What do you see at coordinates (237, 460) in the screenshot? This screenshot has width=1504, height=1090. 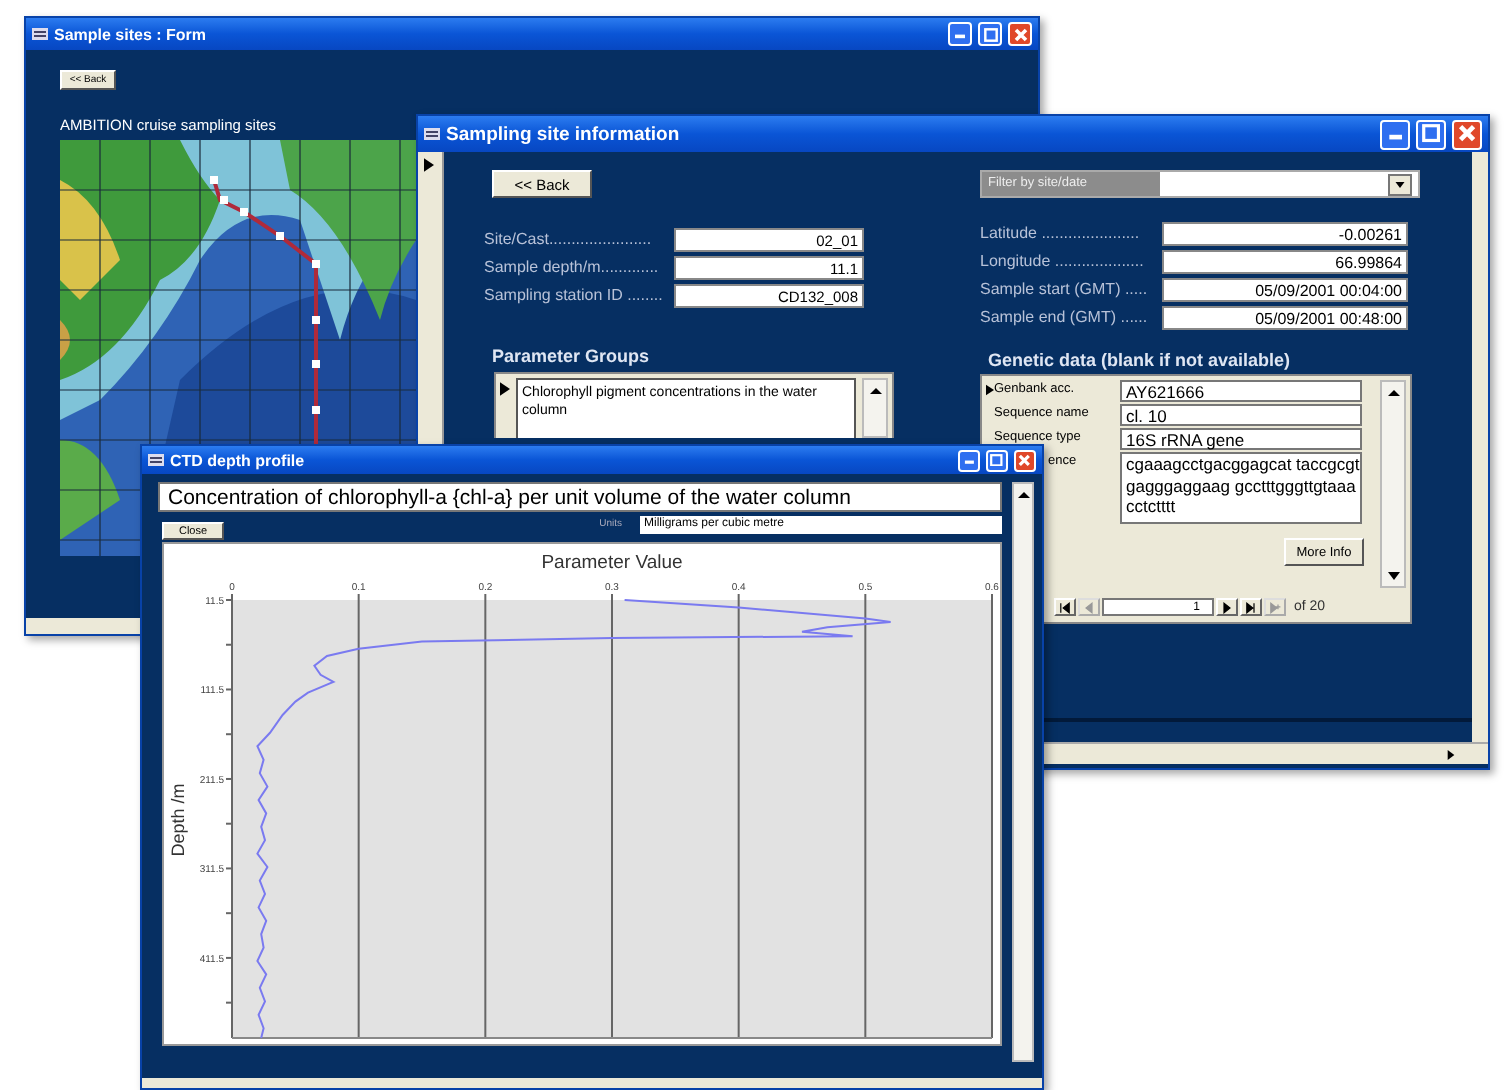 I see `window-title: CTD depth profile` at bounding box center [237, 460].